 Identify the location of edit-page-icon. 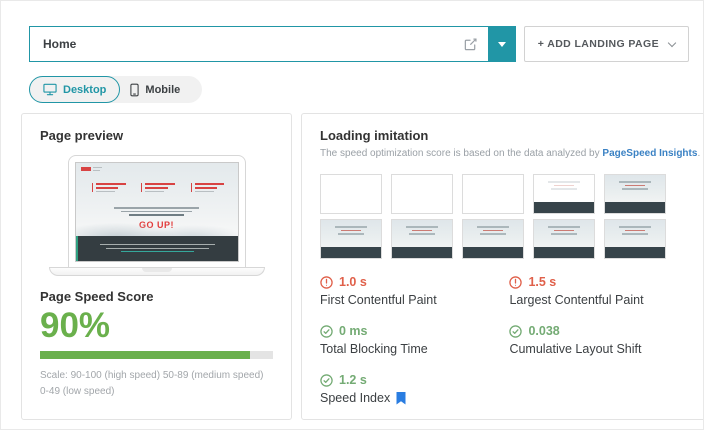
(470, 44).